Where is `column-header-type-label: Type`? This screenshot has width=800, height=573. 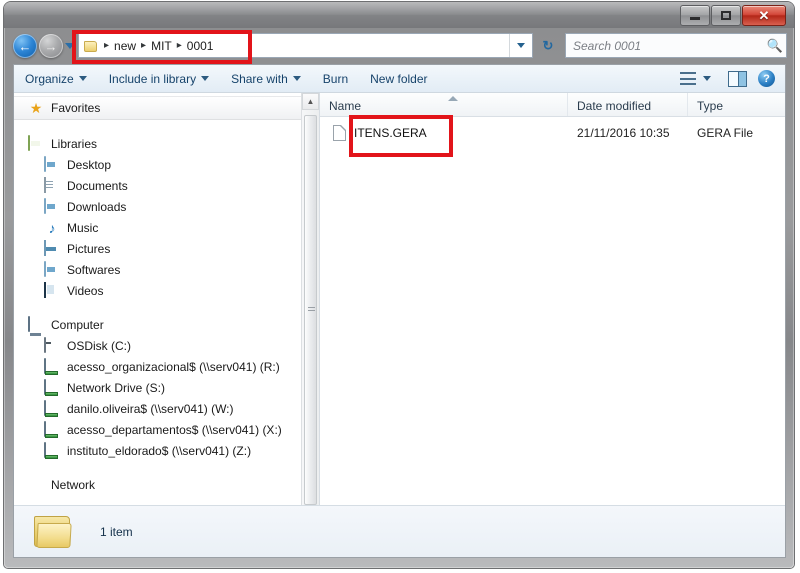 column-header-type-label: Type is located at coordinates (710, 106).